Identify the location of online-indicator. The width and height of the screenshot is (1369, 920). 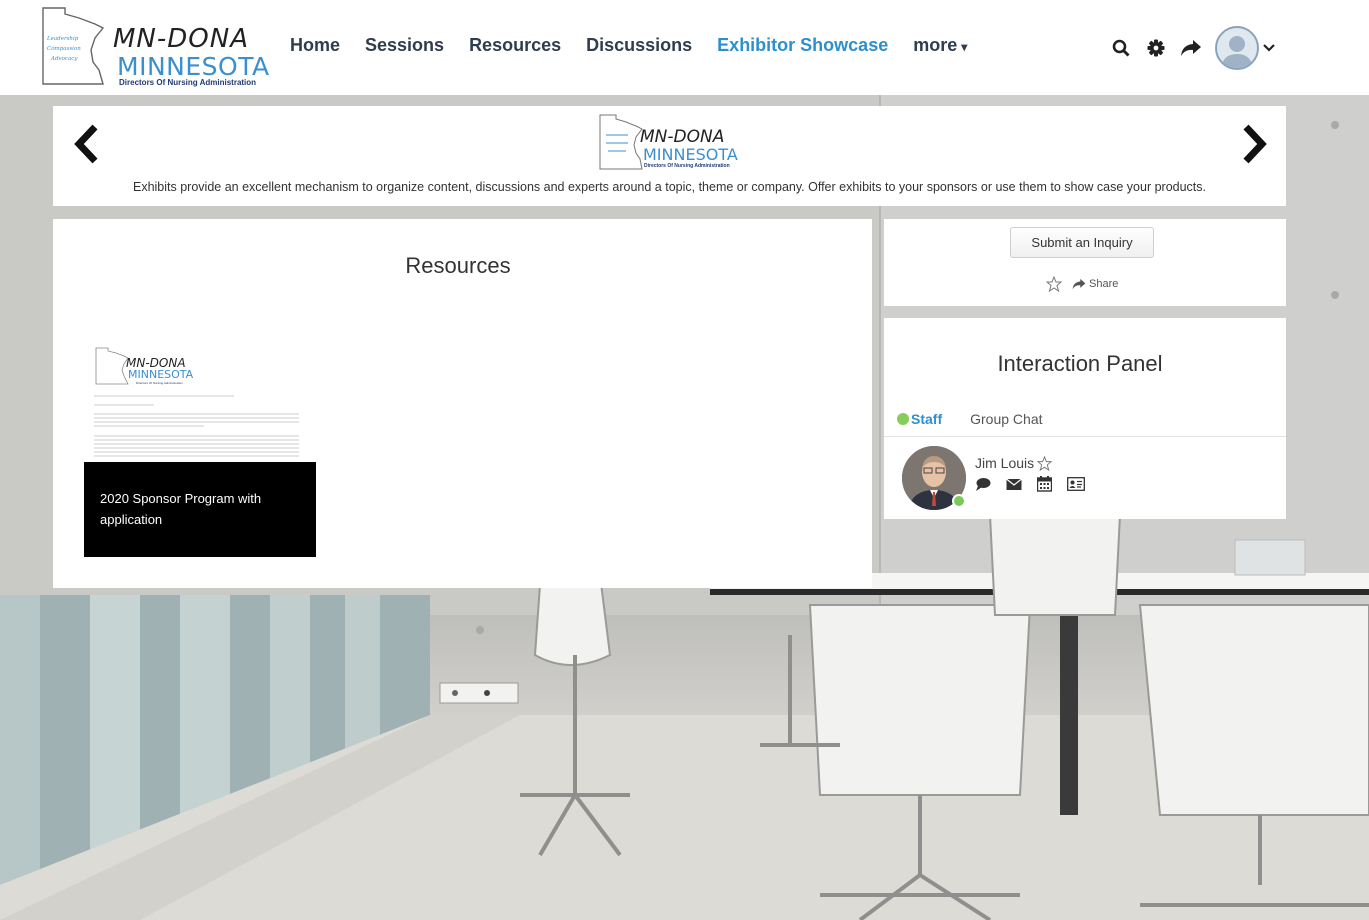
(959, 501).